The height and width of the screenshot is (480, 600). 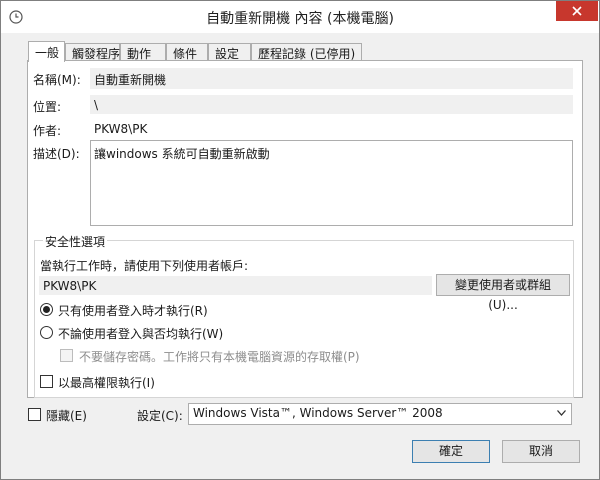 I want to click on configure-for-select: Windows Vista™, Windows Server™ 2008, so click(x=380, y=414).